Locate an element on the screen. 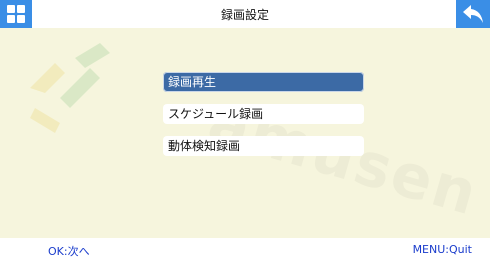 The height and width of the screenshot is (276, 490). page-title: 録画設定 is located at coordinates (244, 15).